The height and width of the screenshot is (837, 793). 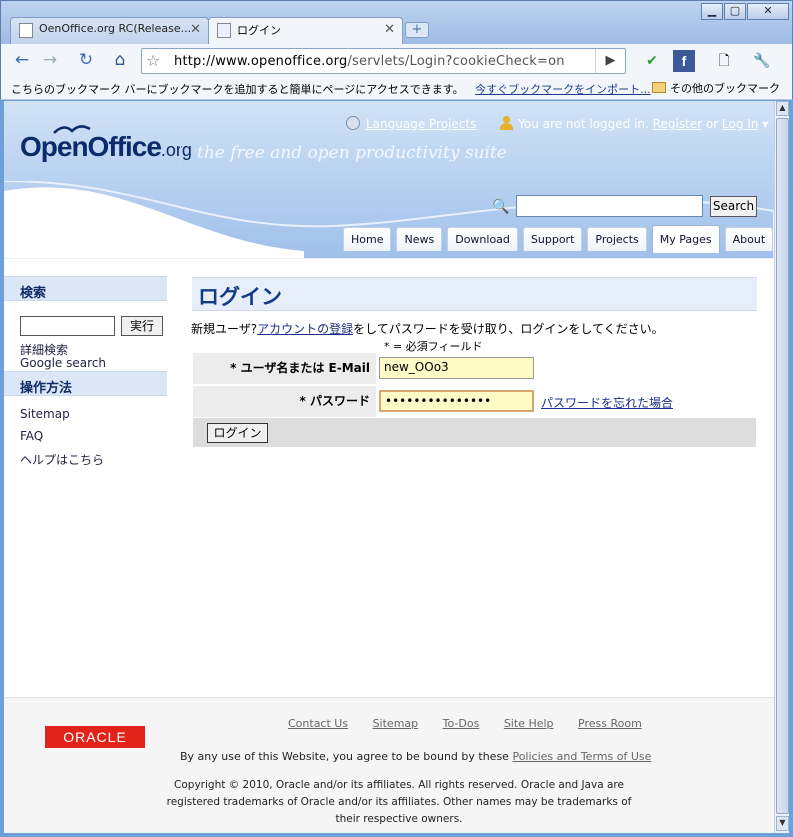 I want to click on maximize-button: ▢, so click(x=735, y=11).